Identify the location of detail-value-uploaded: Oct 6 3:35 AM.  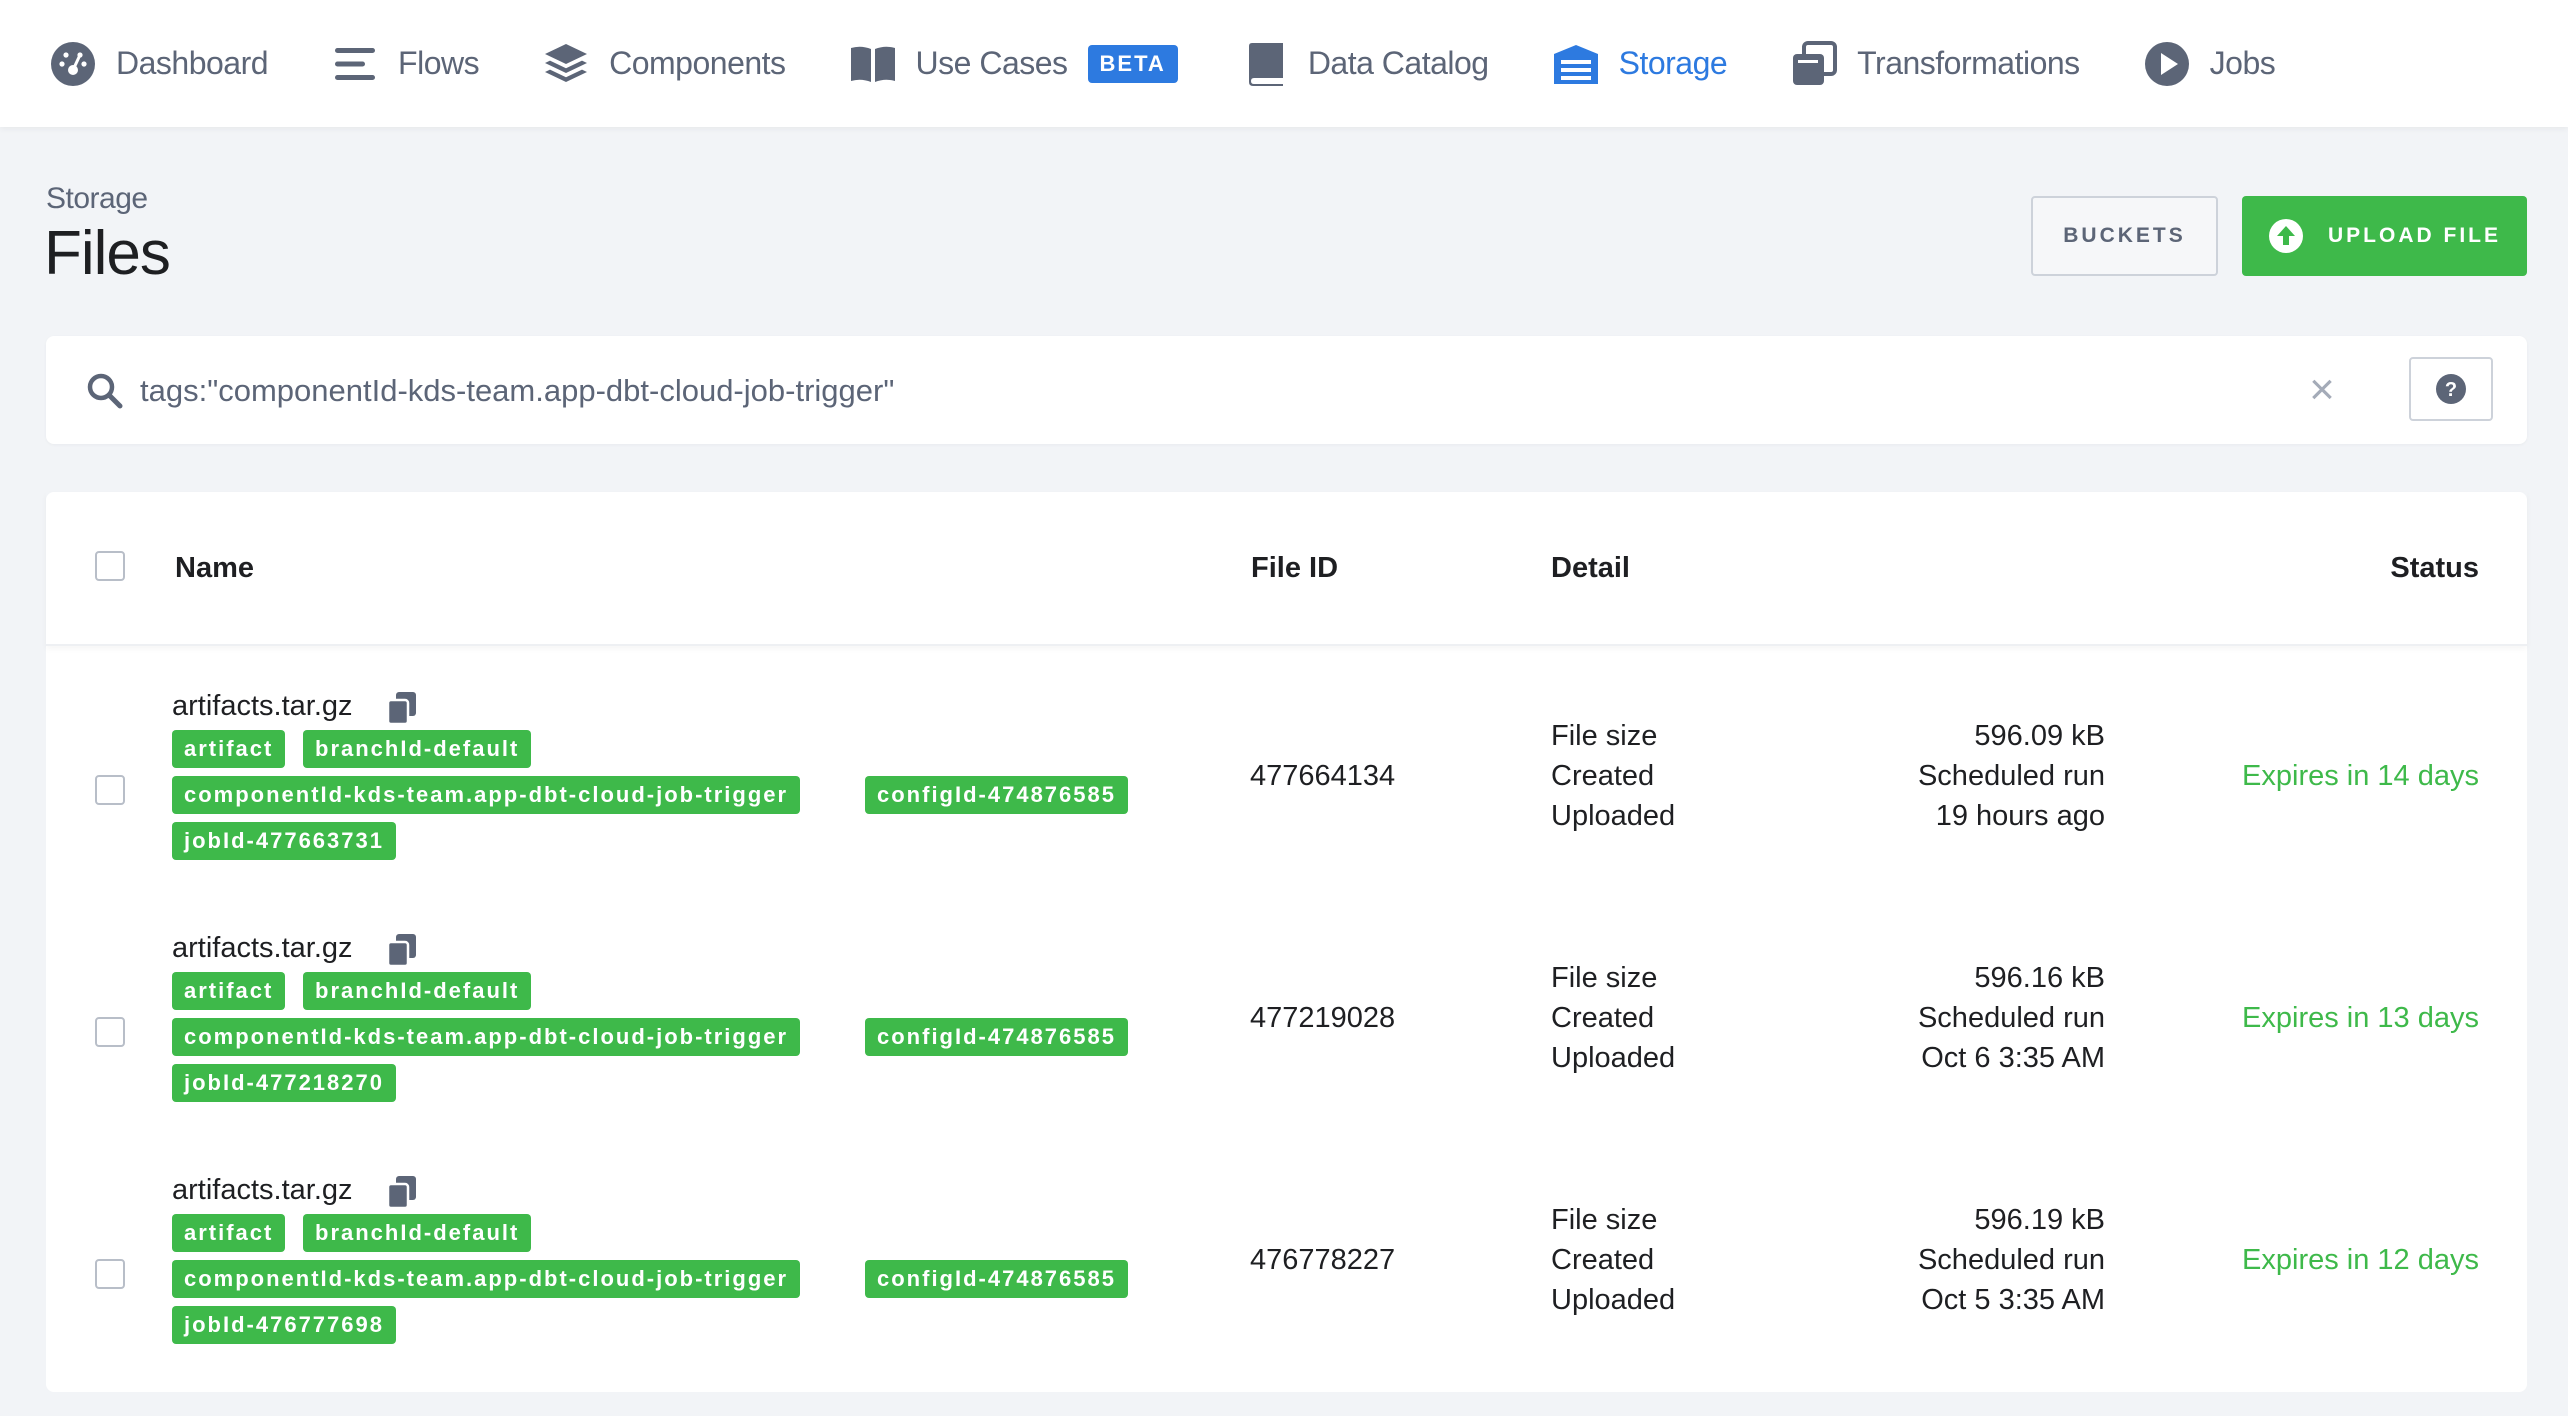
(2013, 1058).